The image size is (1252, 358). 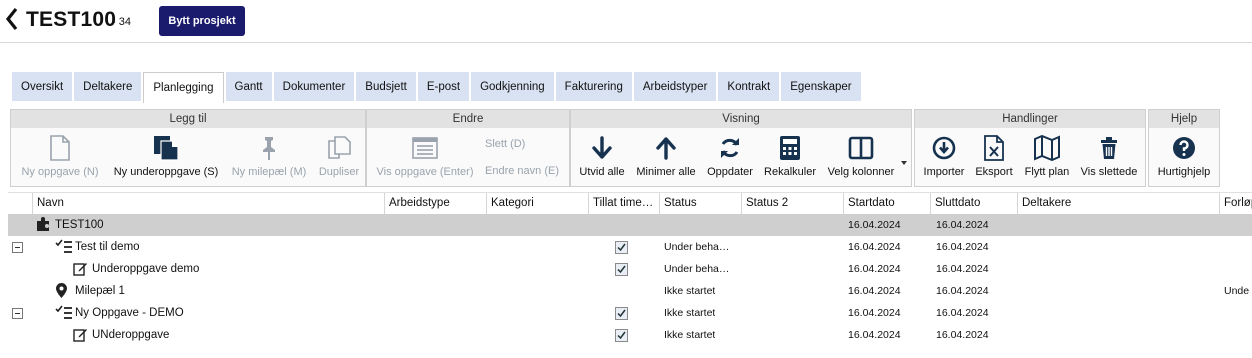 I want to click on tab-budsjett: Budsjett, so click(x=386, y=86).